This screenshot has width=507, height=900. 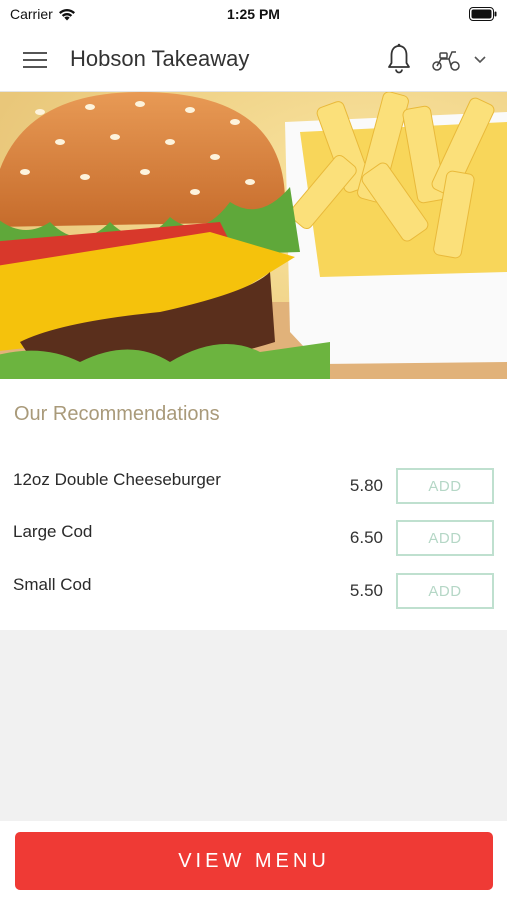 I want to click on scooter-icon, so click(x=446, y=60).